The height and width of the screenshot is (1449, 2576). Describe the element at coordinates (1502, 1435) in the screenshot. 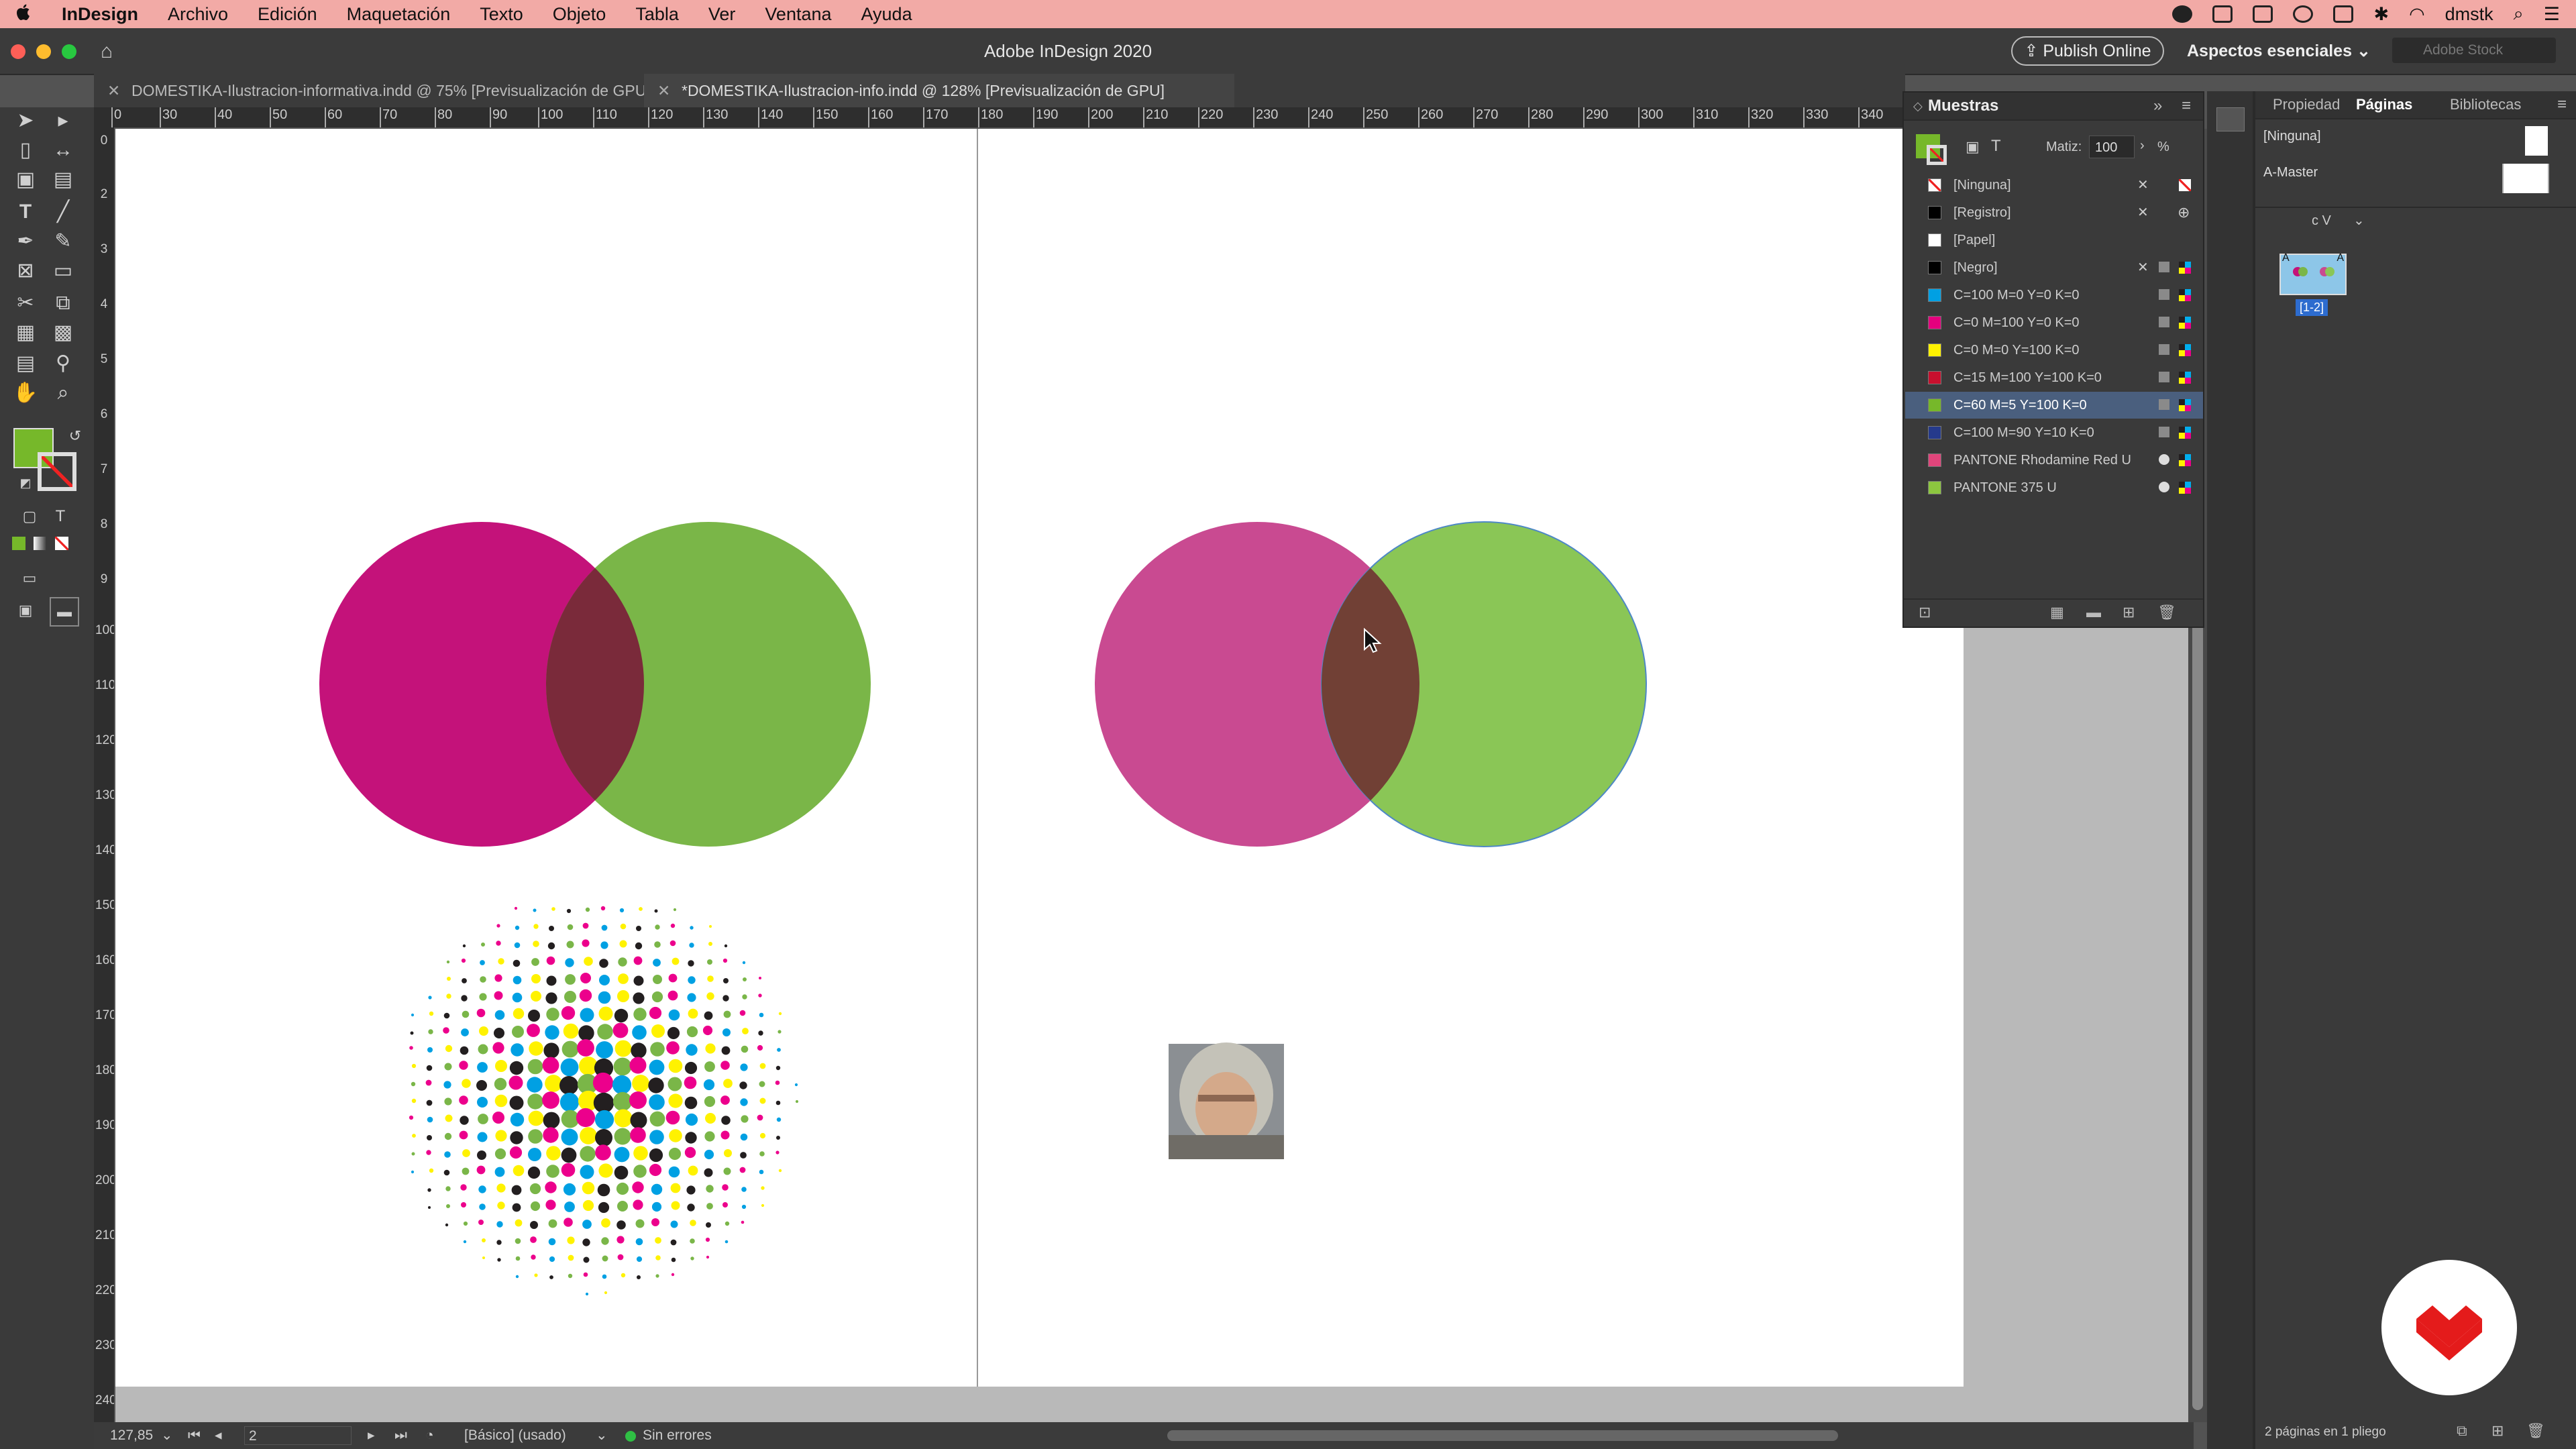

I see `horizontal-scroll-thumb` at that location.